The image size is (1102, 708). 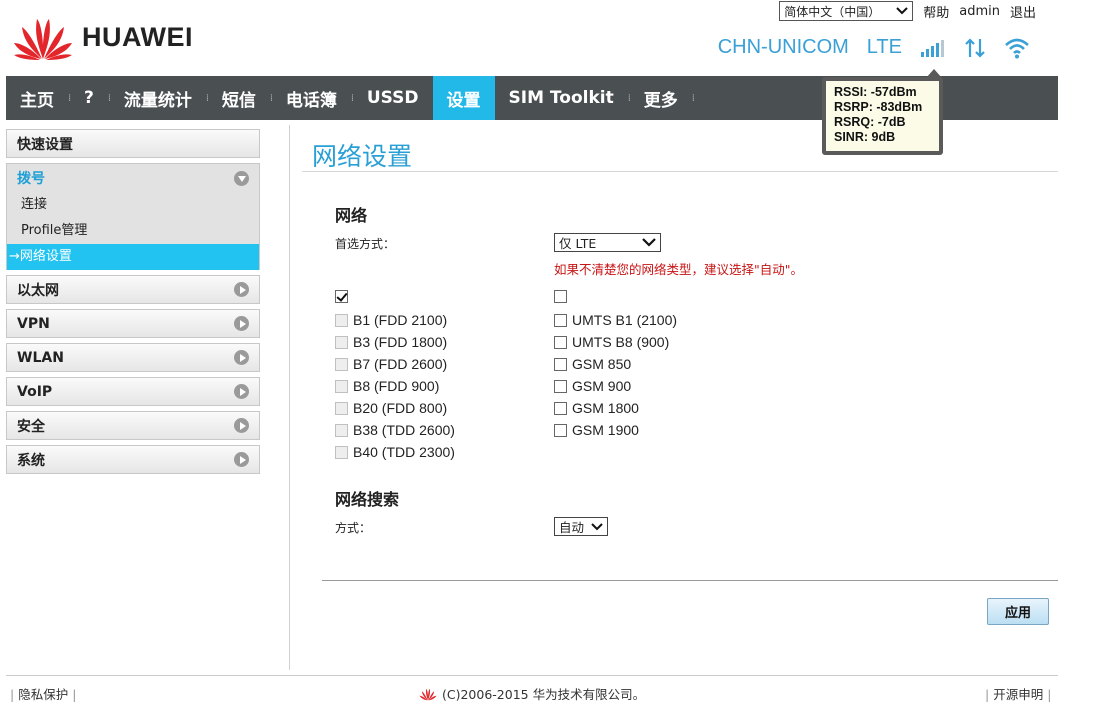 What do you see at coordinates (311, 98) in the screenshot?
I see `nav-phonebook: 电话簿` at bounding box center [311, 98].